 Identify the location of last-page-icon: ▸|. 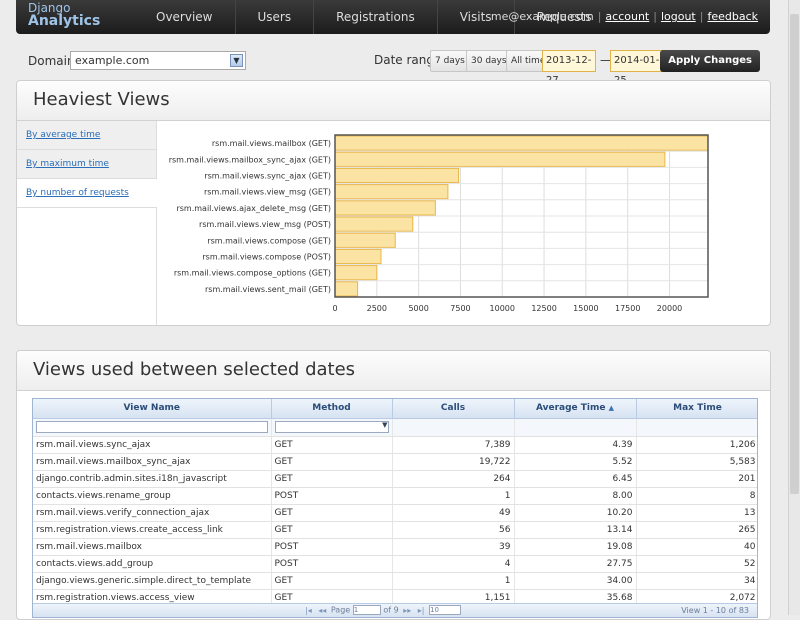
(421, 610).